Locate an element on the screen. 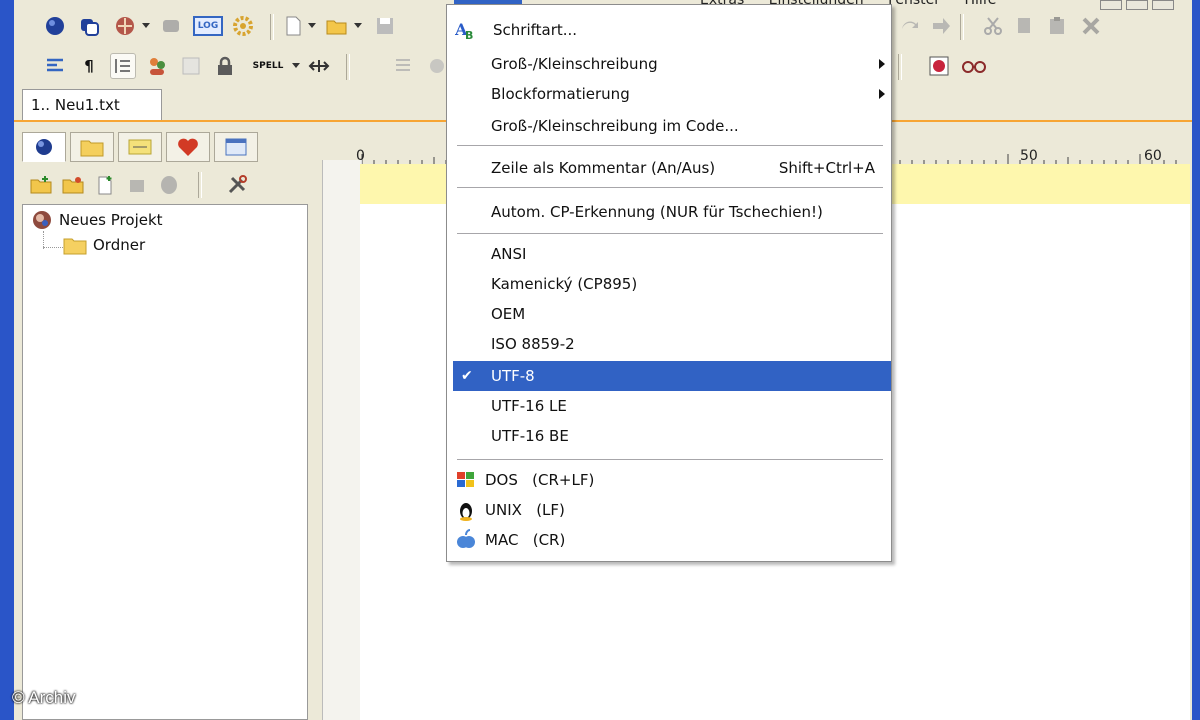 The height and width of the screenshot is (720, 1200). shortcut-label: Shift+Ctrl+A is located at coordinates (826, 168).